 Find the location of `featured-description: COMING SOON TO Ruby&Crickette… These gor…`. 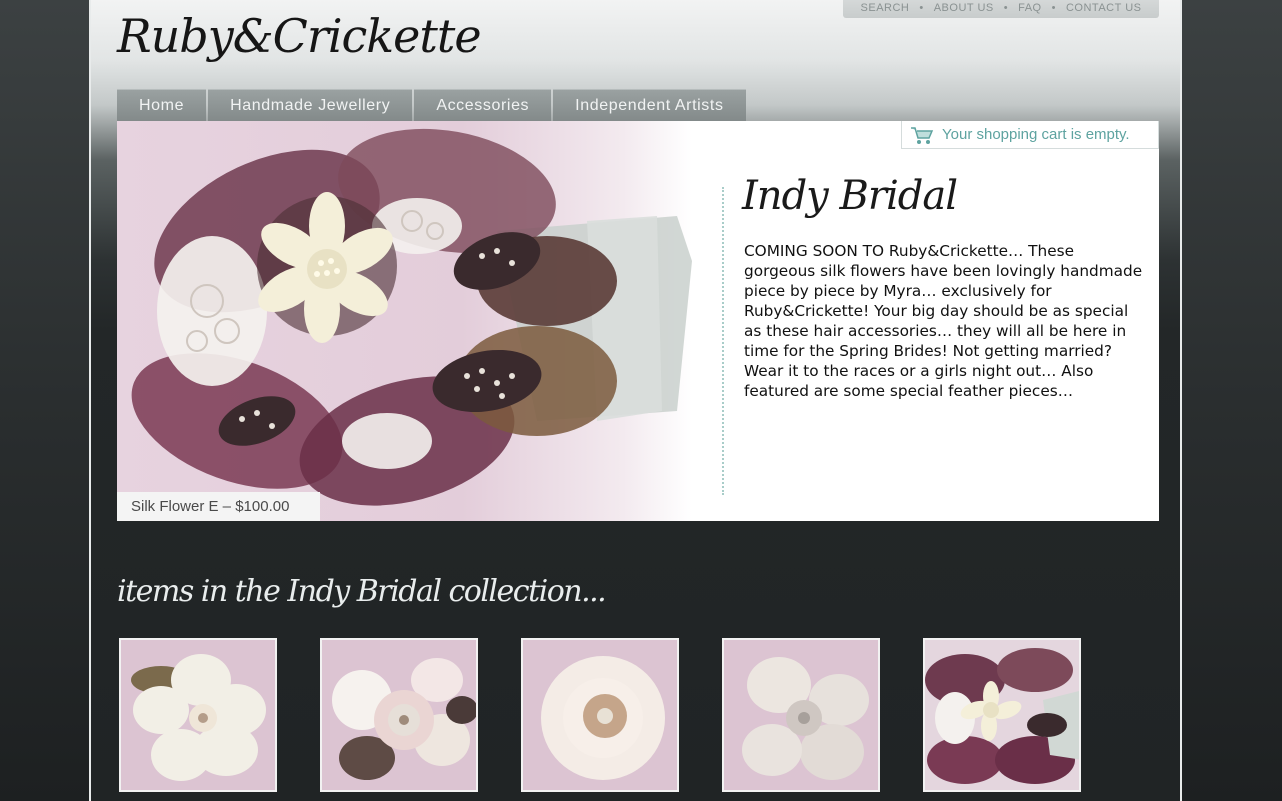

featured-description: COMING SOON TO Ruby&Crickette… These gor… is located at coordinates (943, 321).